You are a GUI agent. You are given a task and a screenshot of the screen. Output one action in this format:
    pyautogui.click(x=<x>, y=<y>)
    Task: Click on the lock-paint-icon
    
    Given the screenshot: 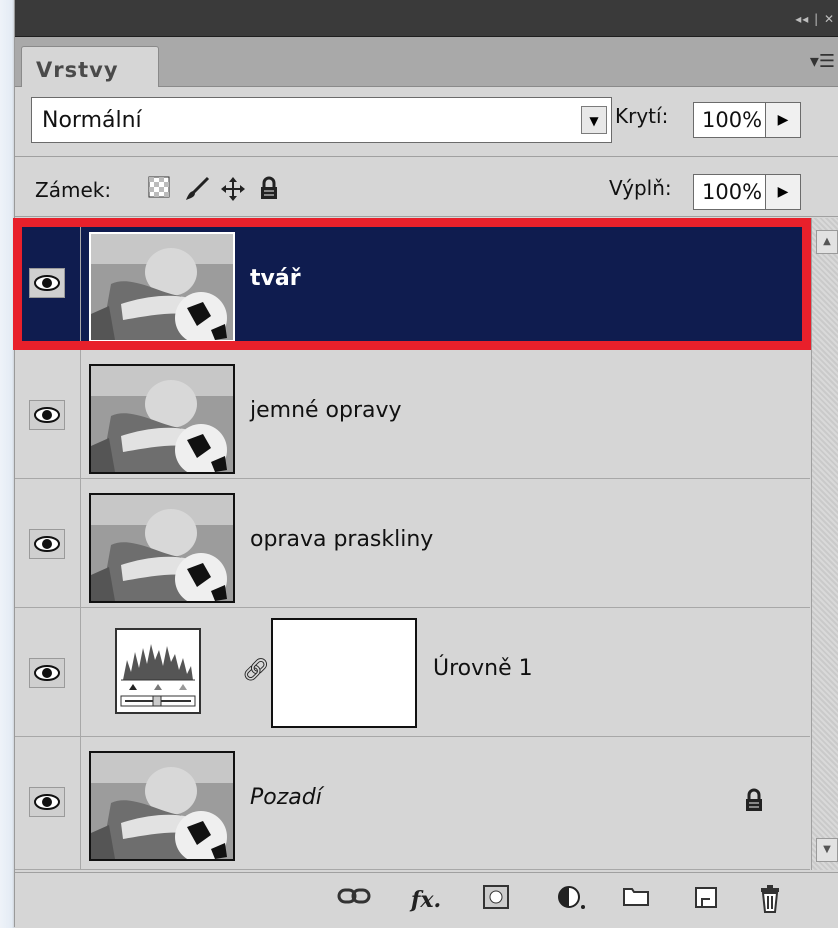 What is the action you would take?
    pyautogui.click(x=197, y=190)
    